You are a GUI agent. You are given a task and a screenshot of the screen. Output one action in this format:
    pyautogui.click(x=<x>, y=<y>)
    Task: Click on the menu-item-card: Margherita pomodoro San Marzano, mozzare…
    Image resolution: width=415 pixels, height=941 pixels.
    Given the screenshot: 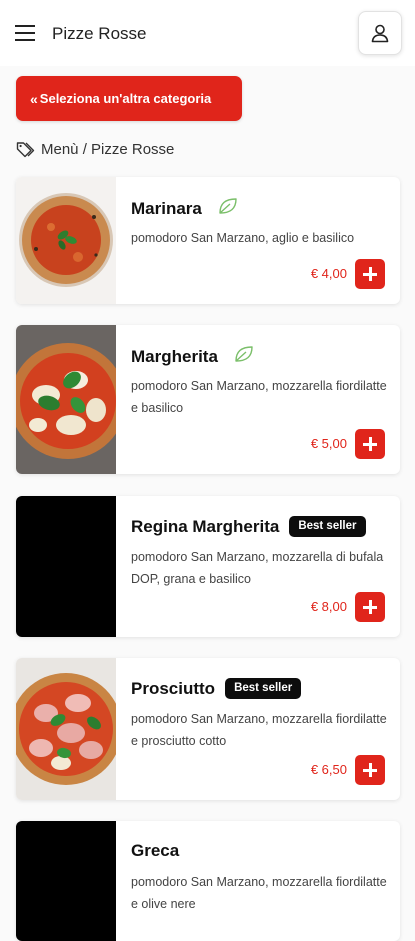 What is the action you would take?
    pyautogui.click(x=208, y=399)
    